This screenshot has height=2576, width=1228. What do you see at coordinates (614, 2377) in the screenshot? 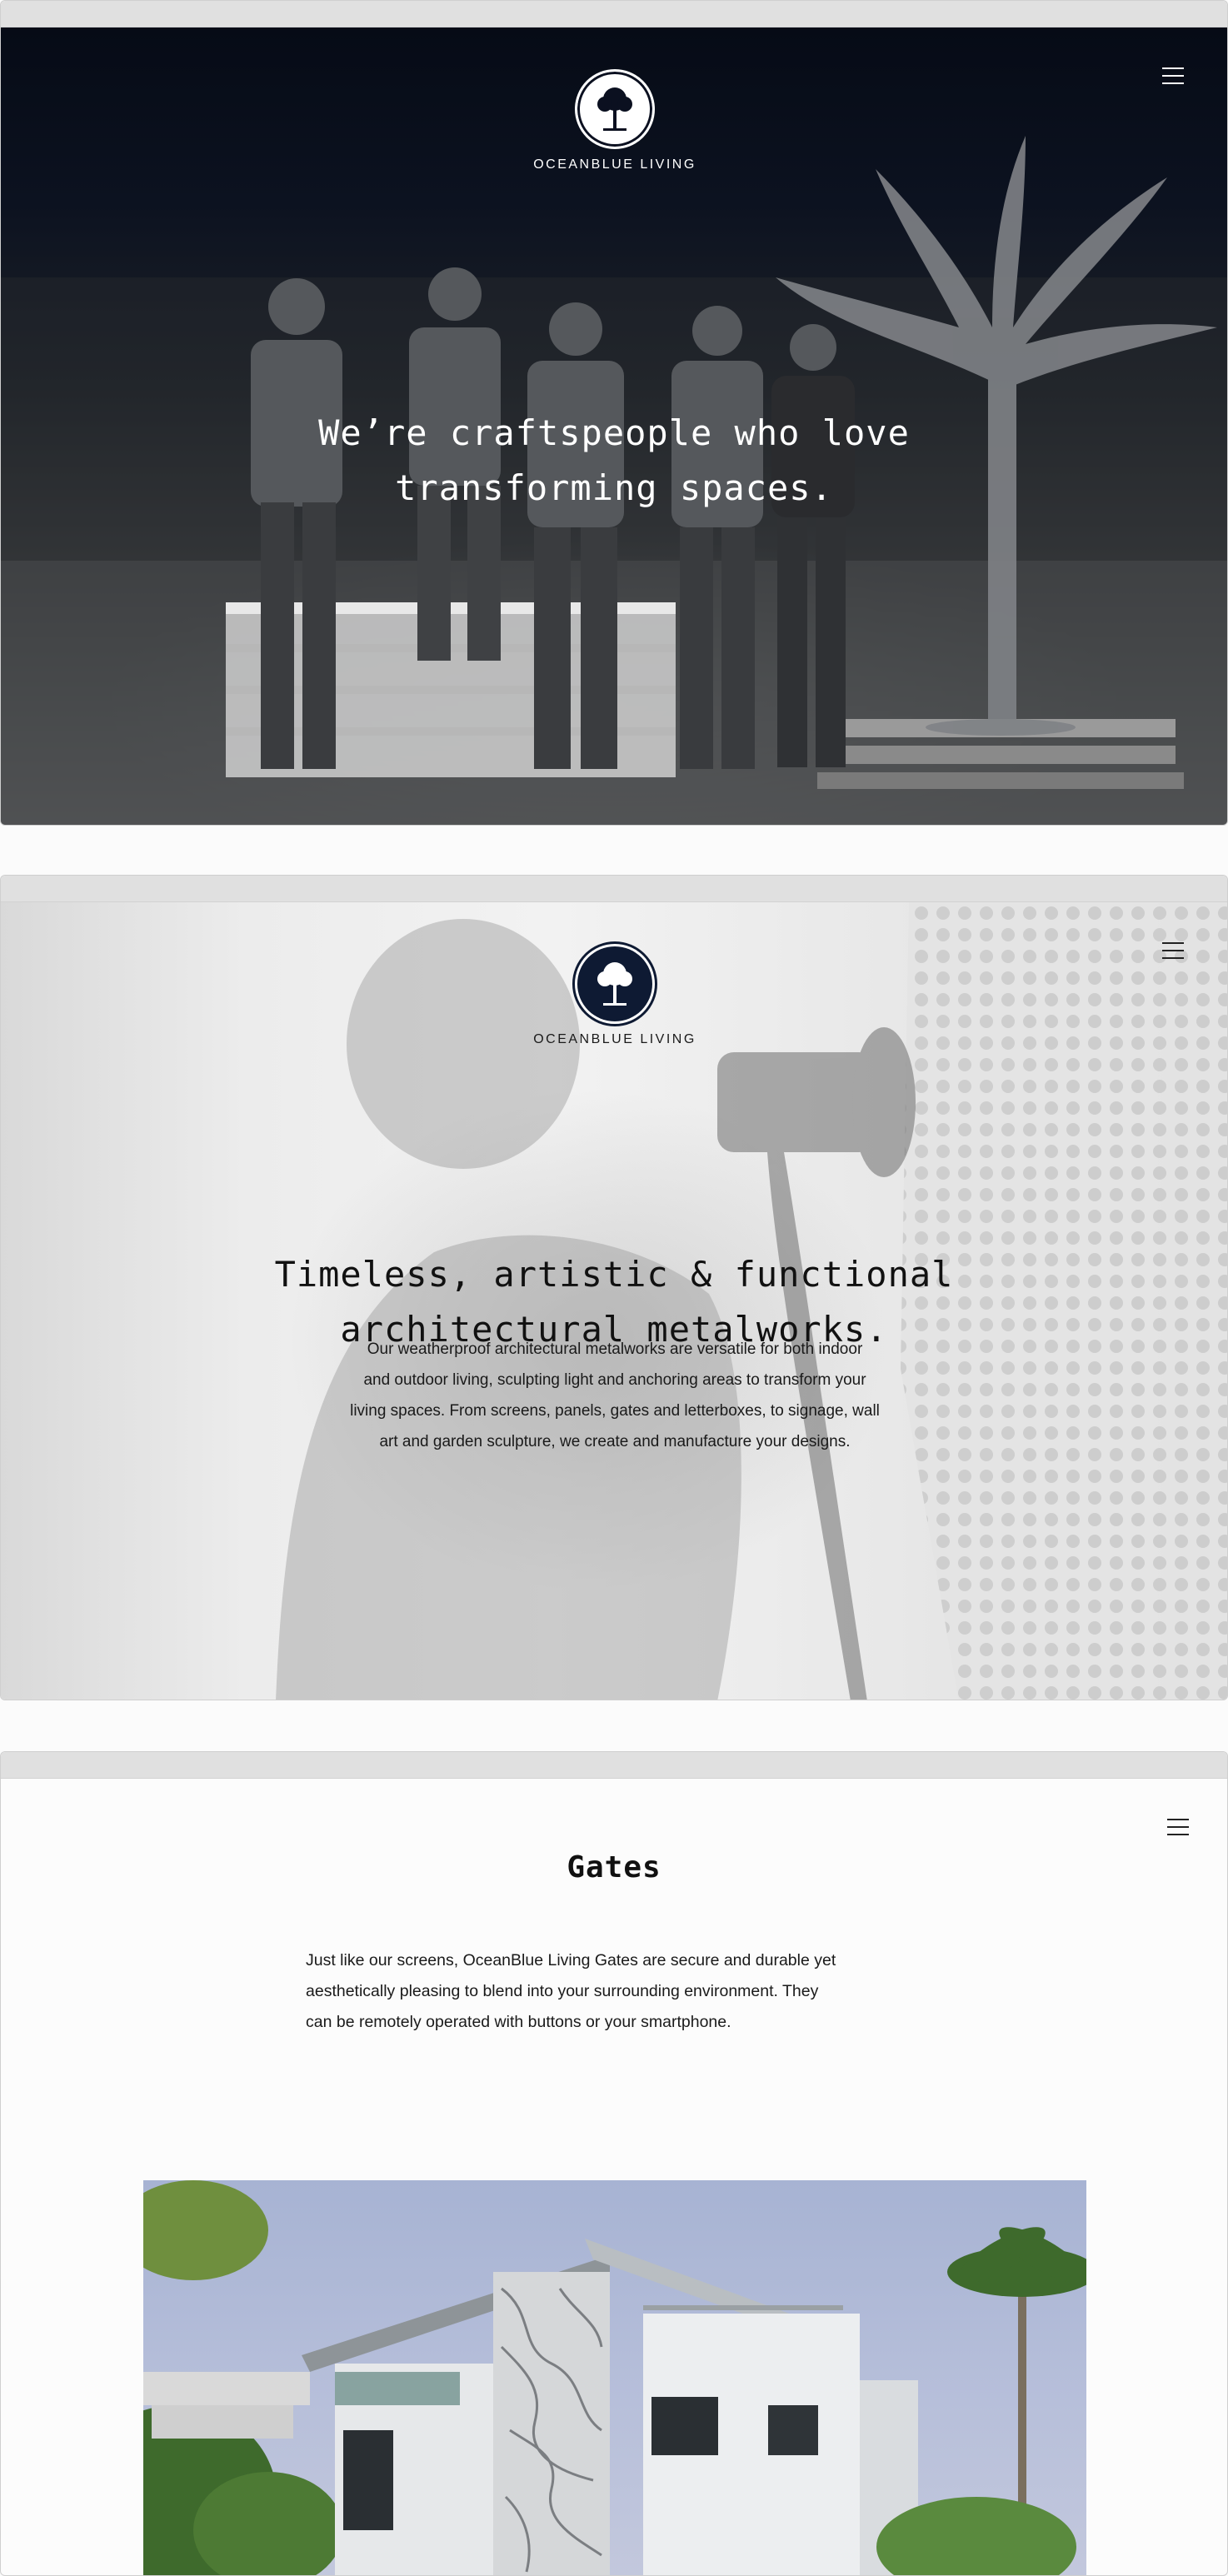
I see `house-photo` at bounding box center [614, 2377].